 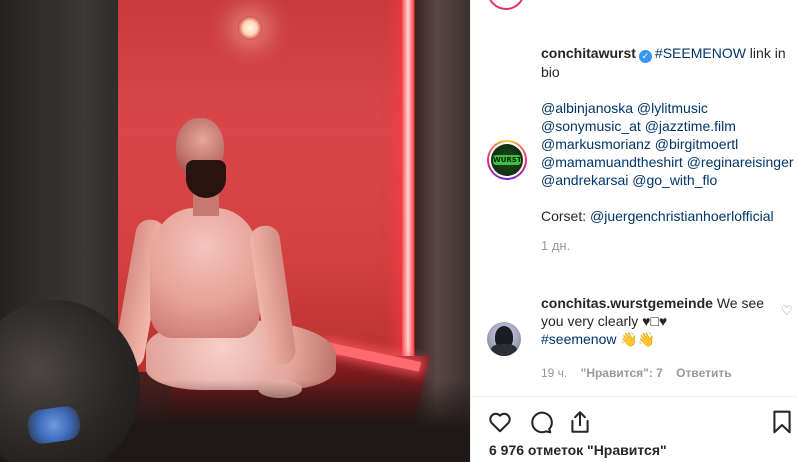 I want to click on commenter-avatar, so click(x=504, y=339).